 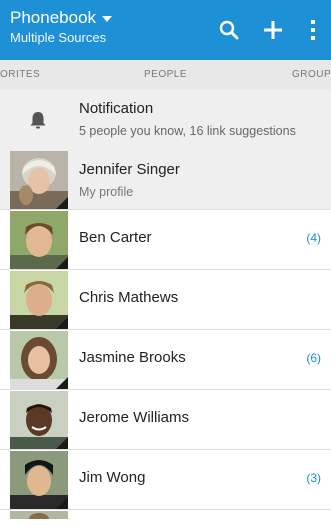 What do you see at coordinates (106, 192) in the screenshot?
I see `contact-subtitle: My profile` at bounding box center [106, 192].